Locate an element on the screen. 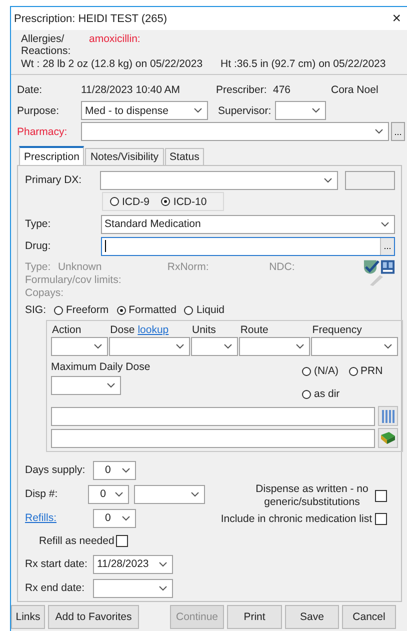 The height and width of the screenshot is (631, 407). primary-dx-label: Primary DX: is located at coordinates (54, 180).